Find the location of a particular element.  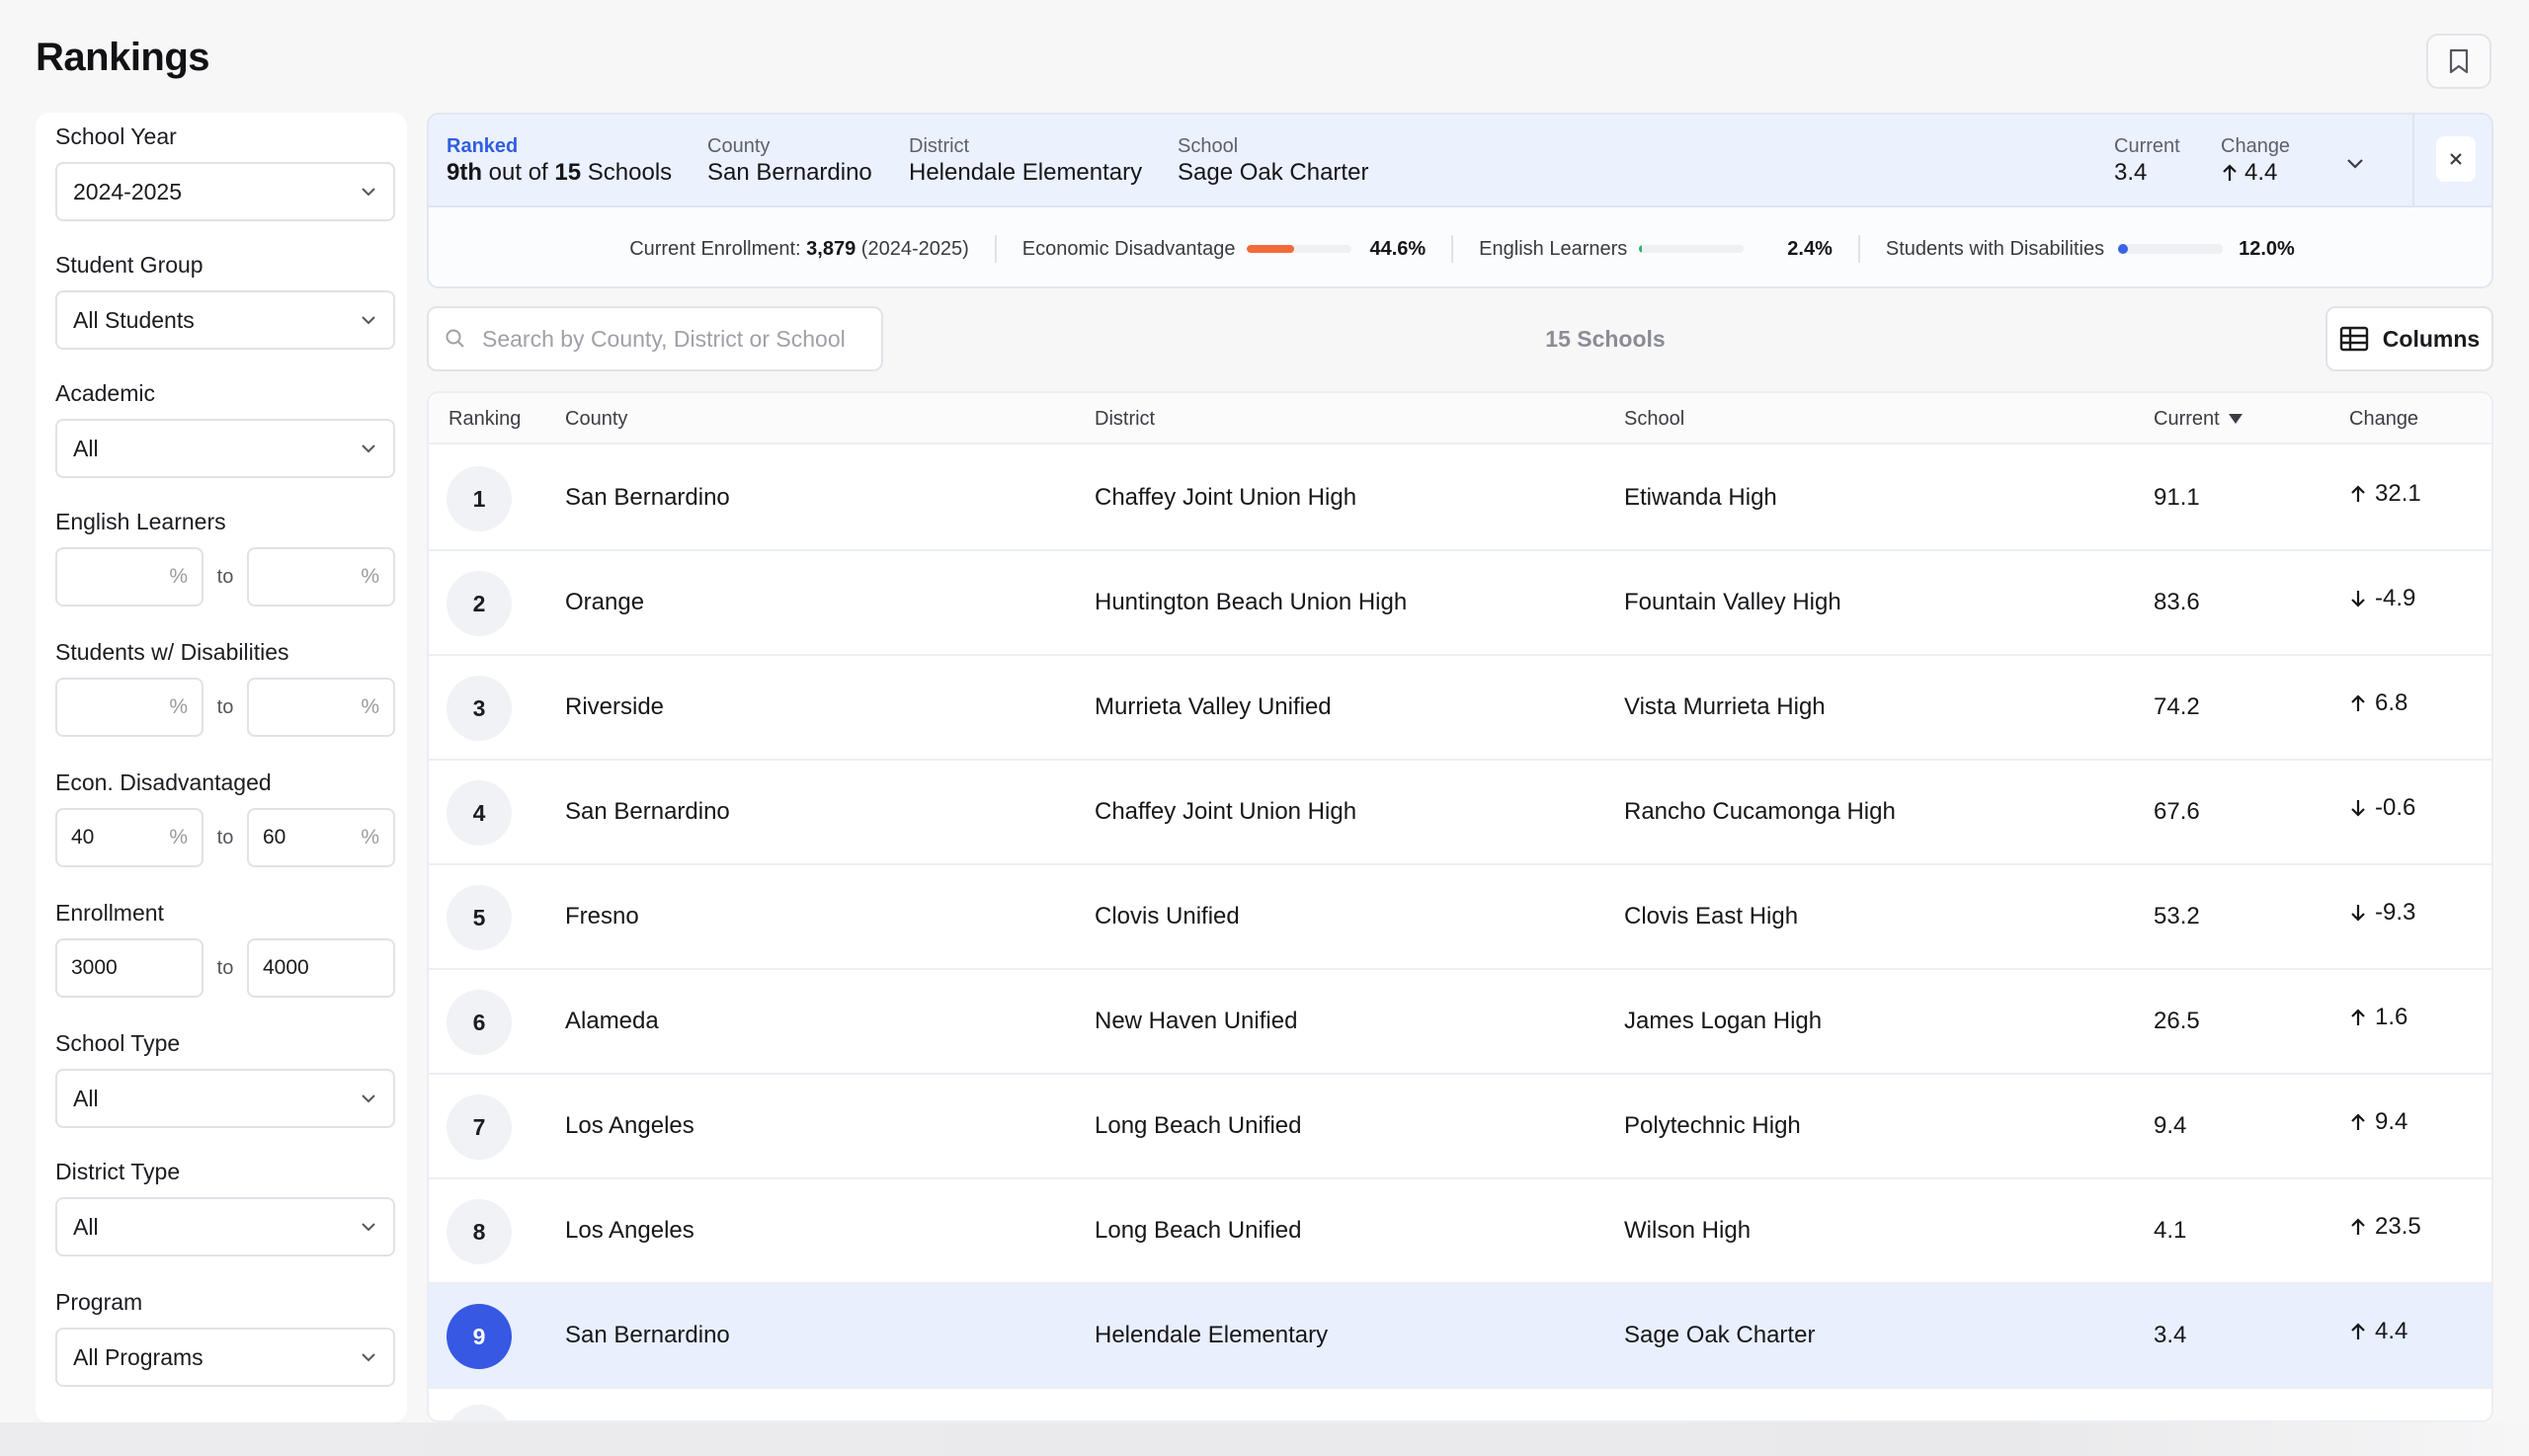

change-cell: 4.4 is located at coordinates (2378, 1331).